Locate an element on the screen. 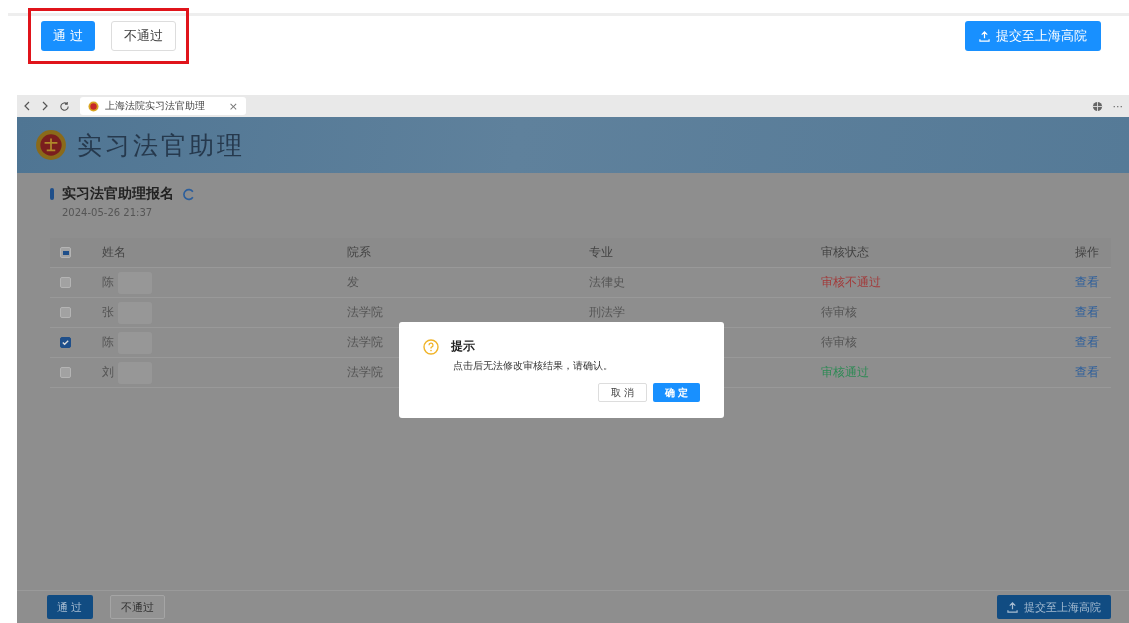 The image size is (1129, 623). reload-icon is located at coordinates (64, 106).